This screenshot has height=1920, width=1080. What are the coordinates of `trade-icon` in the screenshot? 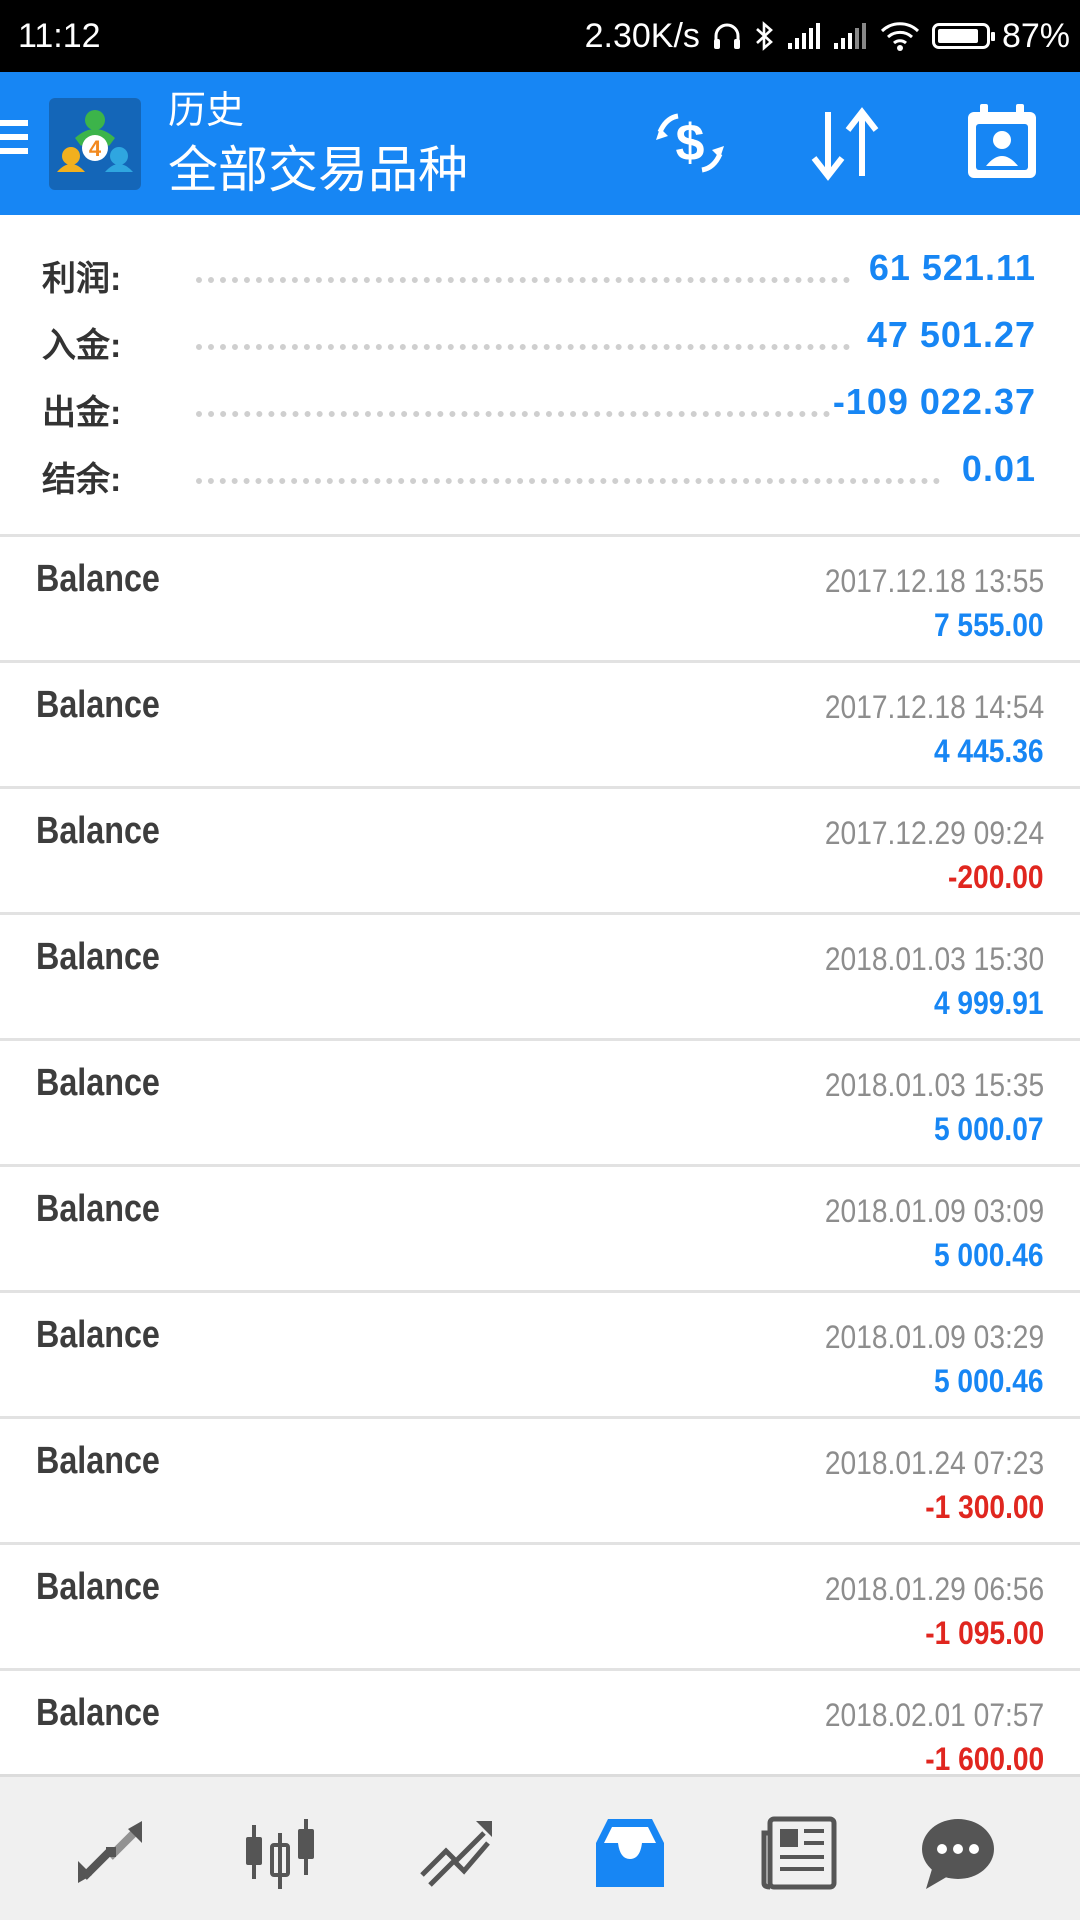 It's located at (456, 1853).